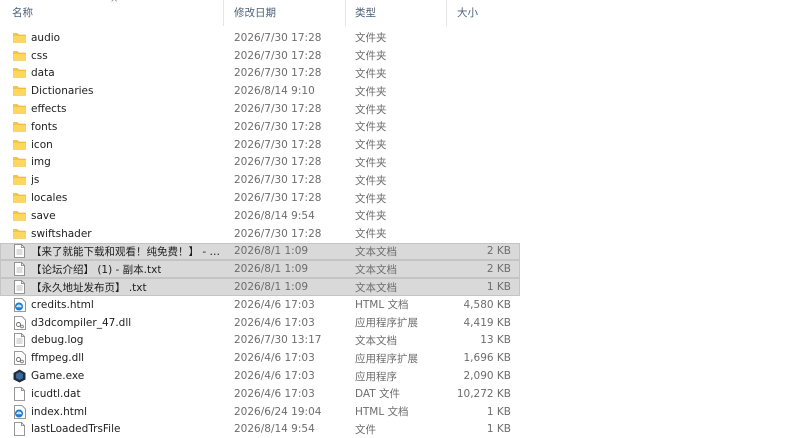 This screenshot has height=438, width=800. Describe the element at coordinates (112, 162) in the screenshot. I see `file-name-cell: img` at that location.